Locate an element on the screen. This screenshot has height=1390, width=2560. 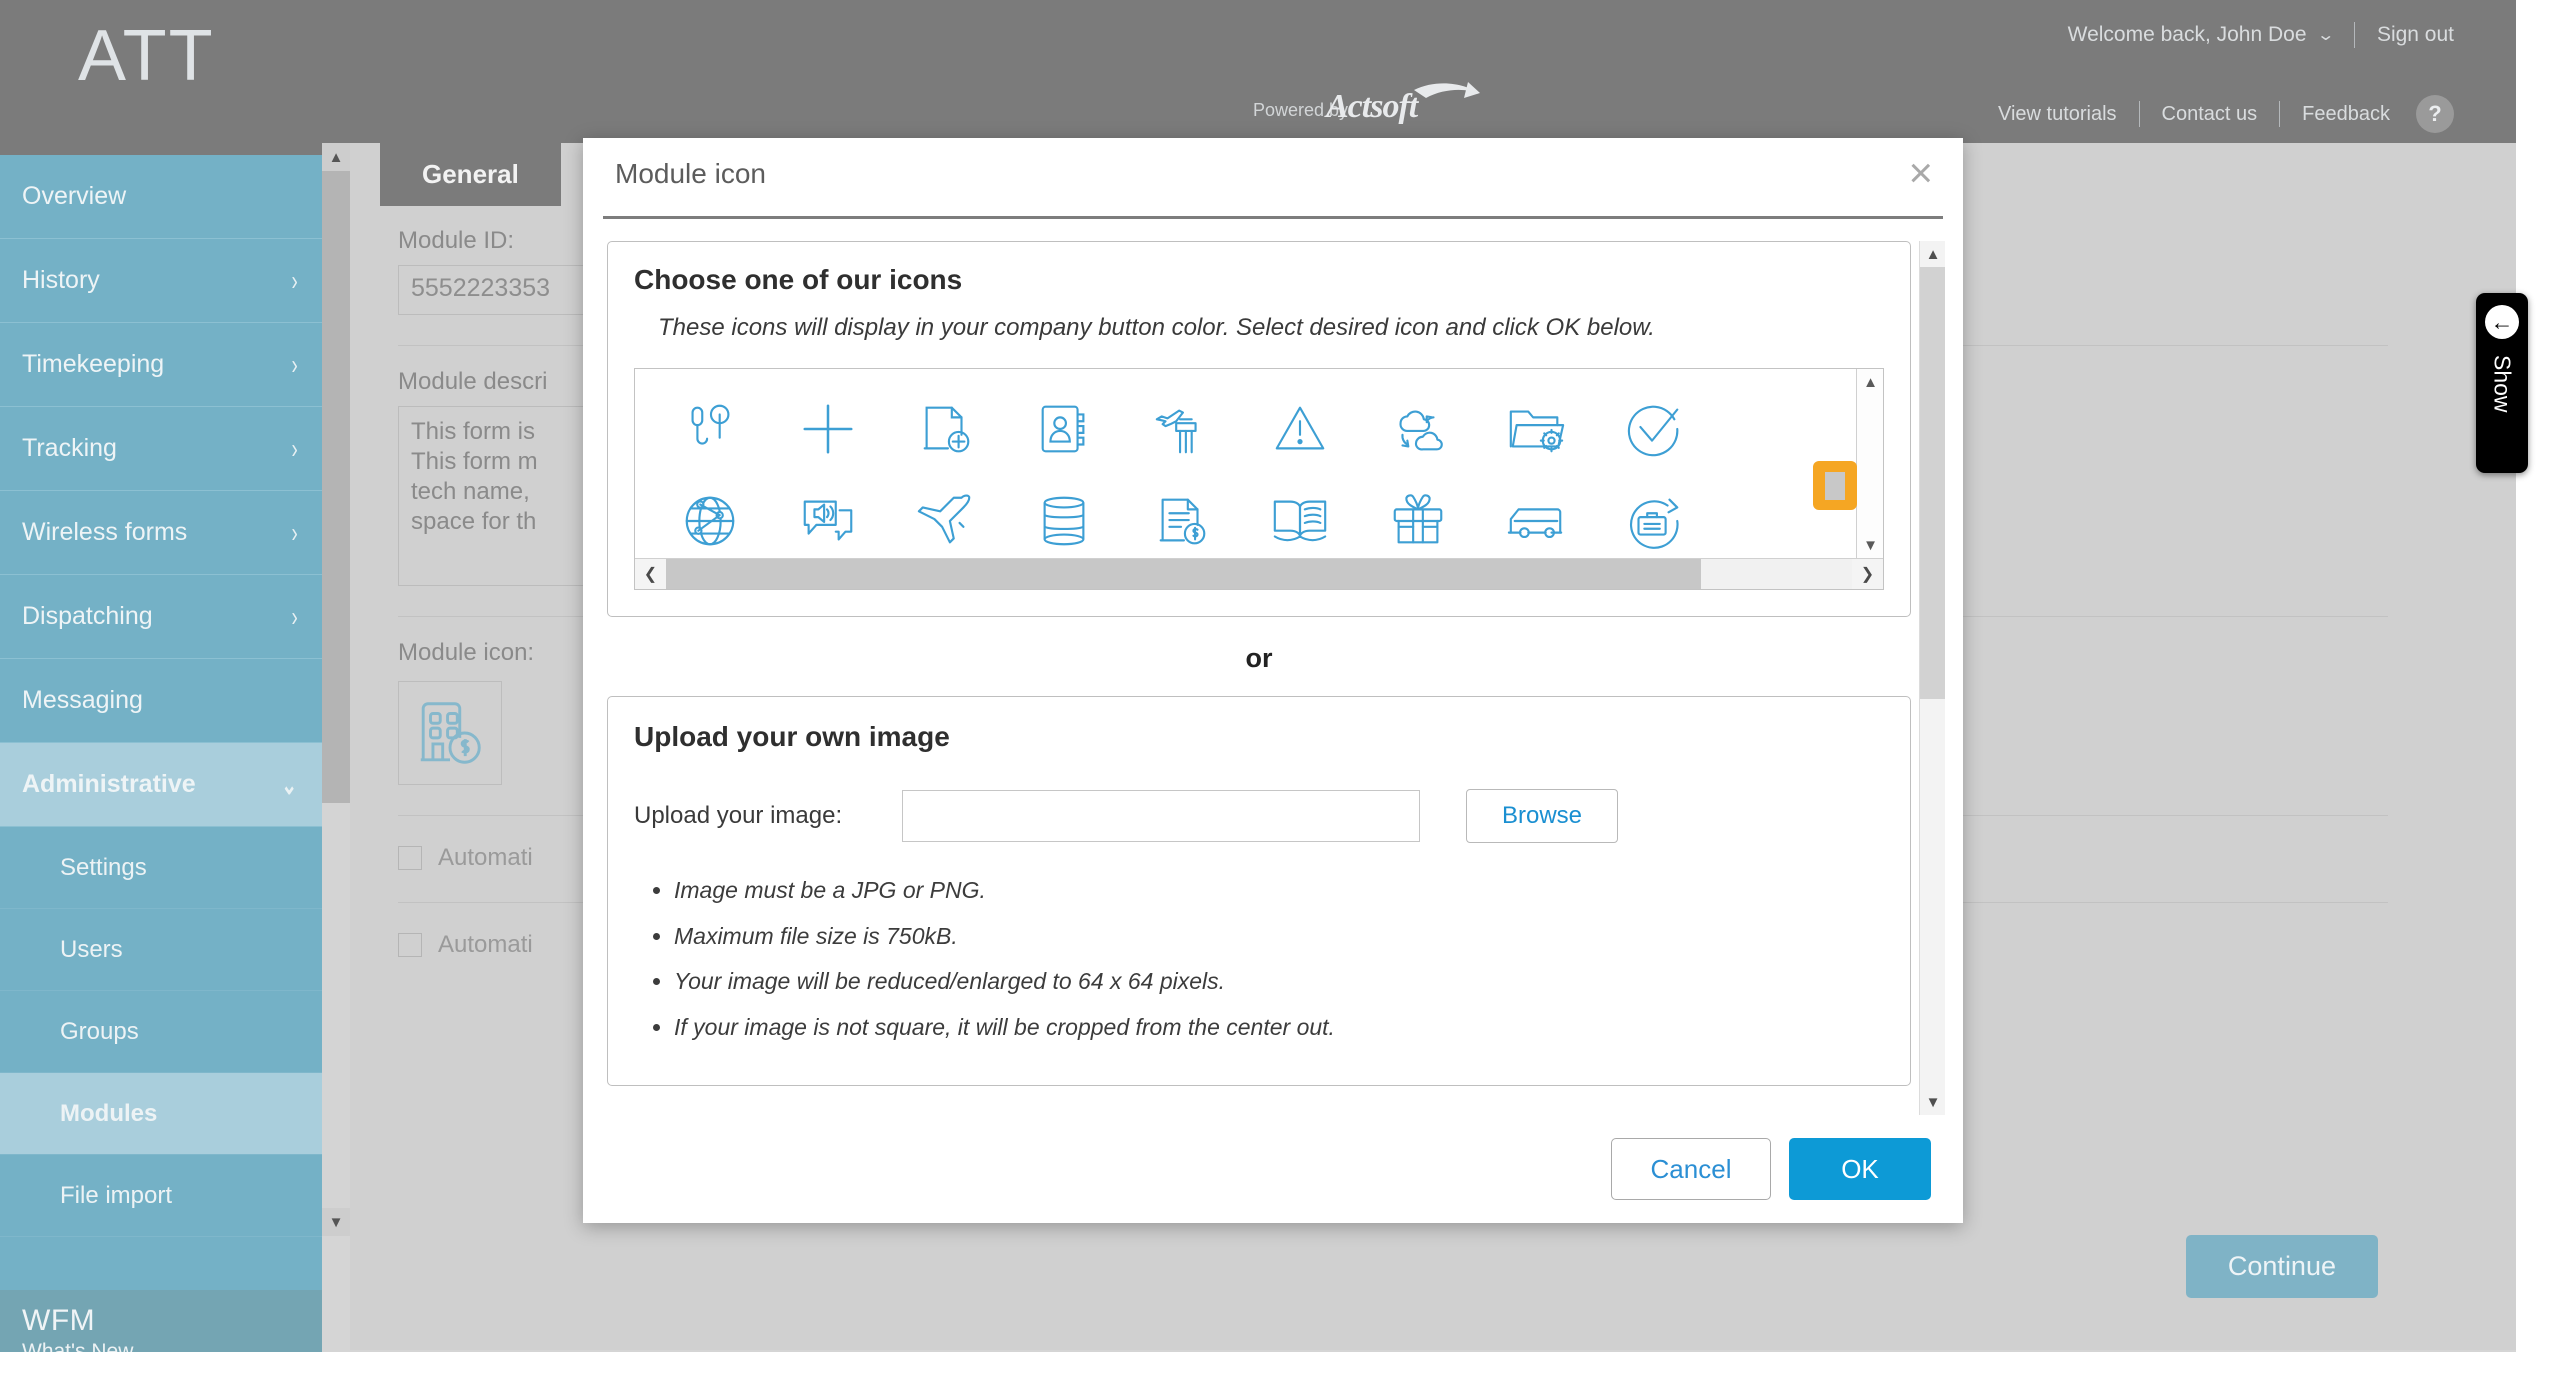
icon-option-announcement is located at coordinates (828, 521).